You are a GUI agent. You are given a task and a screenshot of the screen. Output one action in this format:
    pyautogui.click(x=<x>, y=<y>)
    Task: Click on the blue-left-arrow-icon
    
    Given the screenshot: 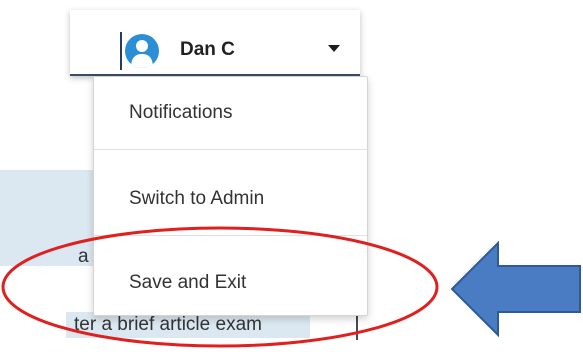 What is the action you would take?
    pyautogui.click(x=515, y=289)
    